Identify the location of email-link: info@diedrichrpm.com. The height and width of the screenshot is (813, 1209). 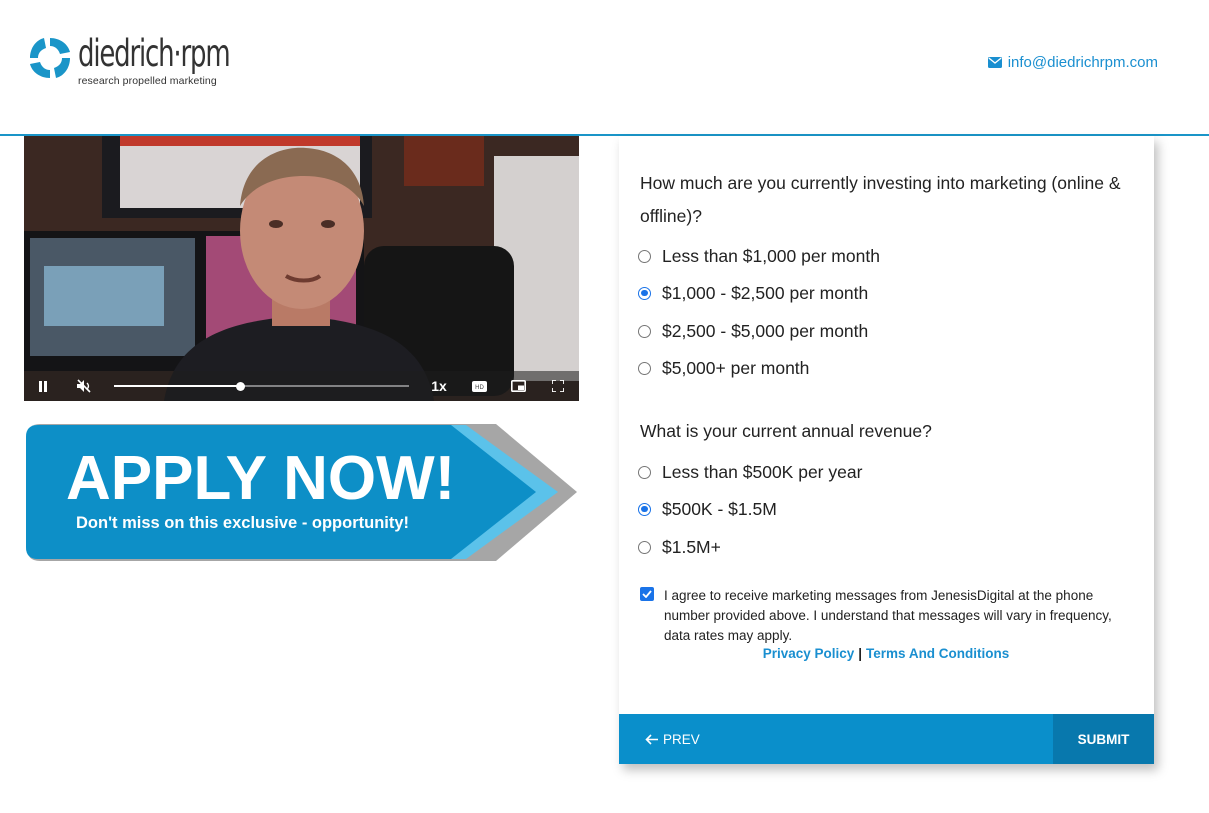
(1072, 62).